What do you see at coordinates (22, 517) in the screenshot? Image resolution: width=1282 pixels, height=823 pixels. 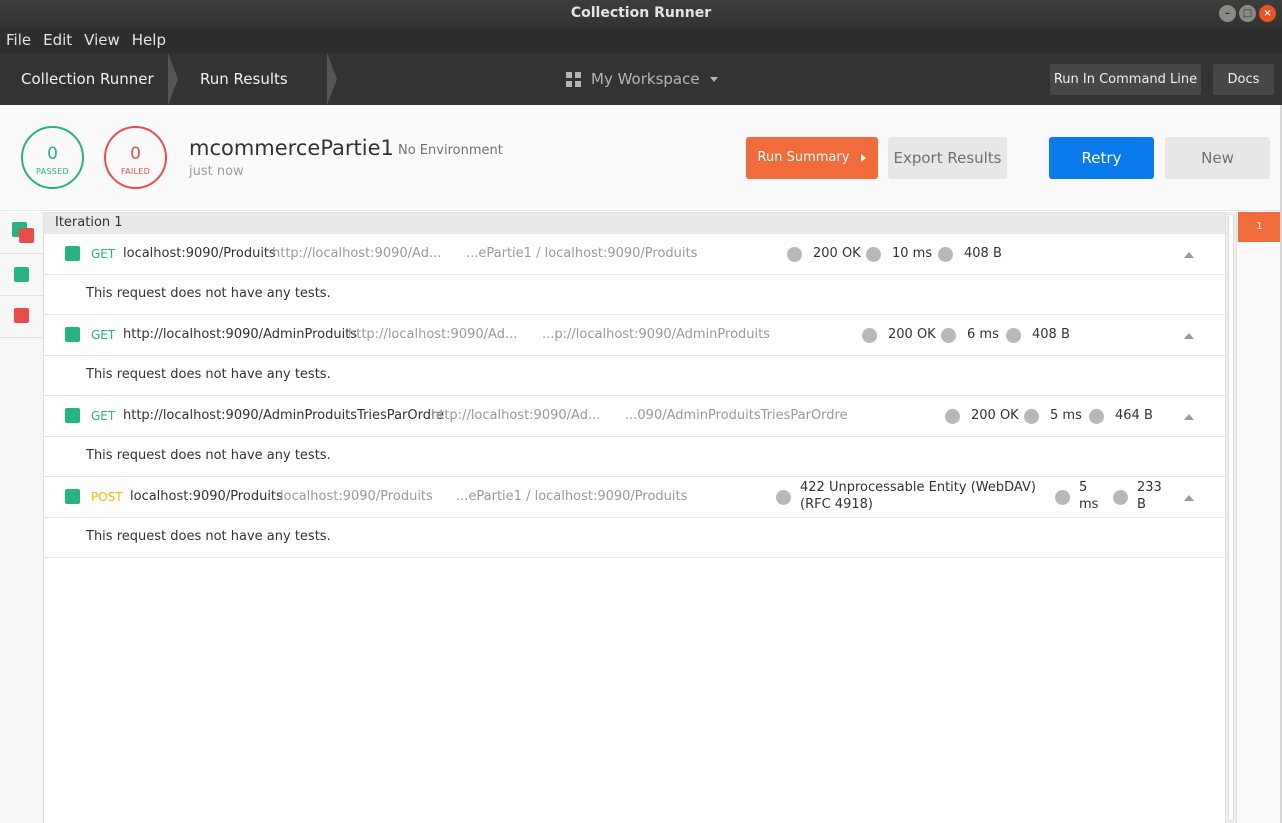 I see `result-filter-rail` at bounding box center [22, 517].